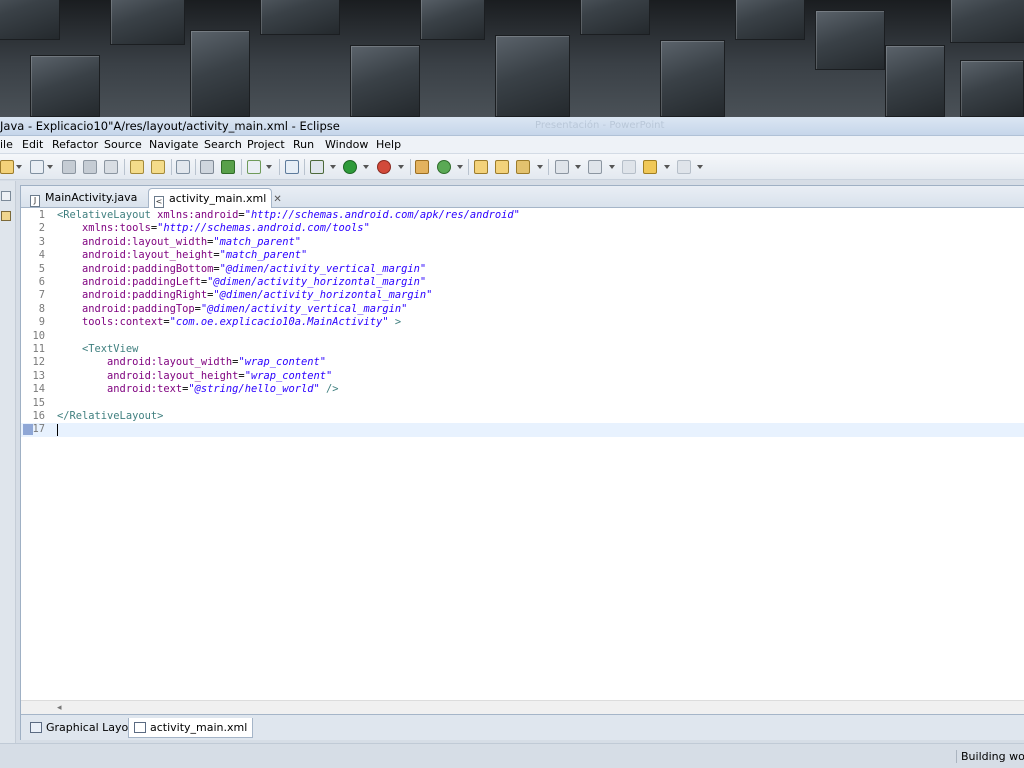 The width and height of the screenshot is (1024, 768). What do you see at coordinates (502, 167) in the screenshot?
I see `open-task-icon` at bounding box center [502, 167].